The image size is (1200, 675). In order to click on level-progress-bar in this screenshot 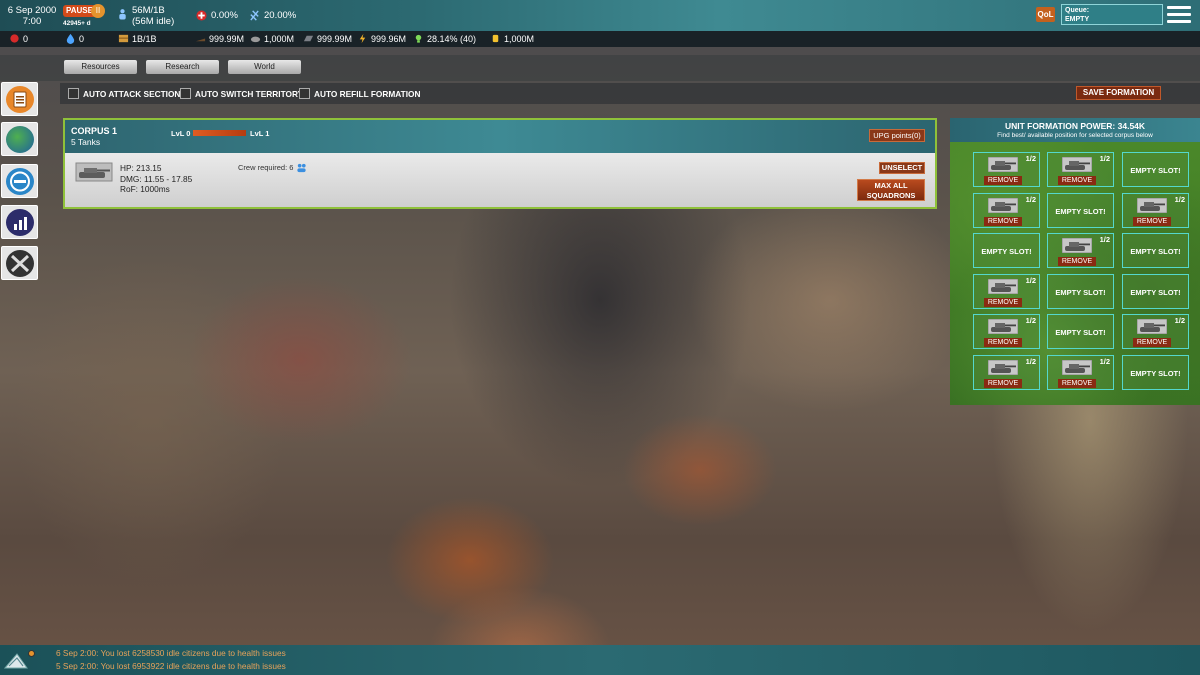, I will do `click(219, 133)`.